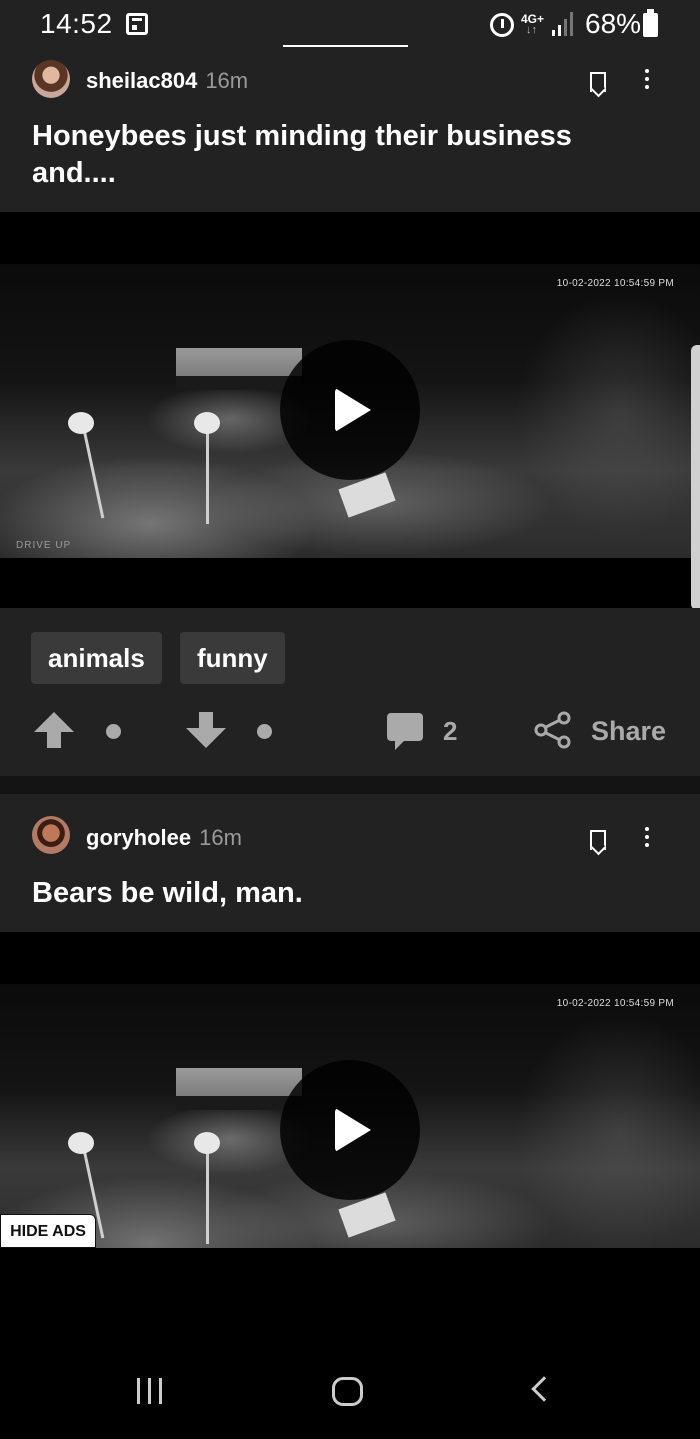 The width and height of the screenshot is (700, 1439). I want to click on top-indicator-line, so click(345, 46).